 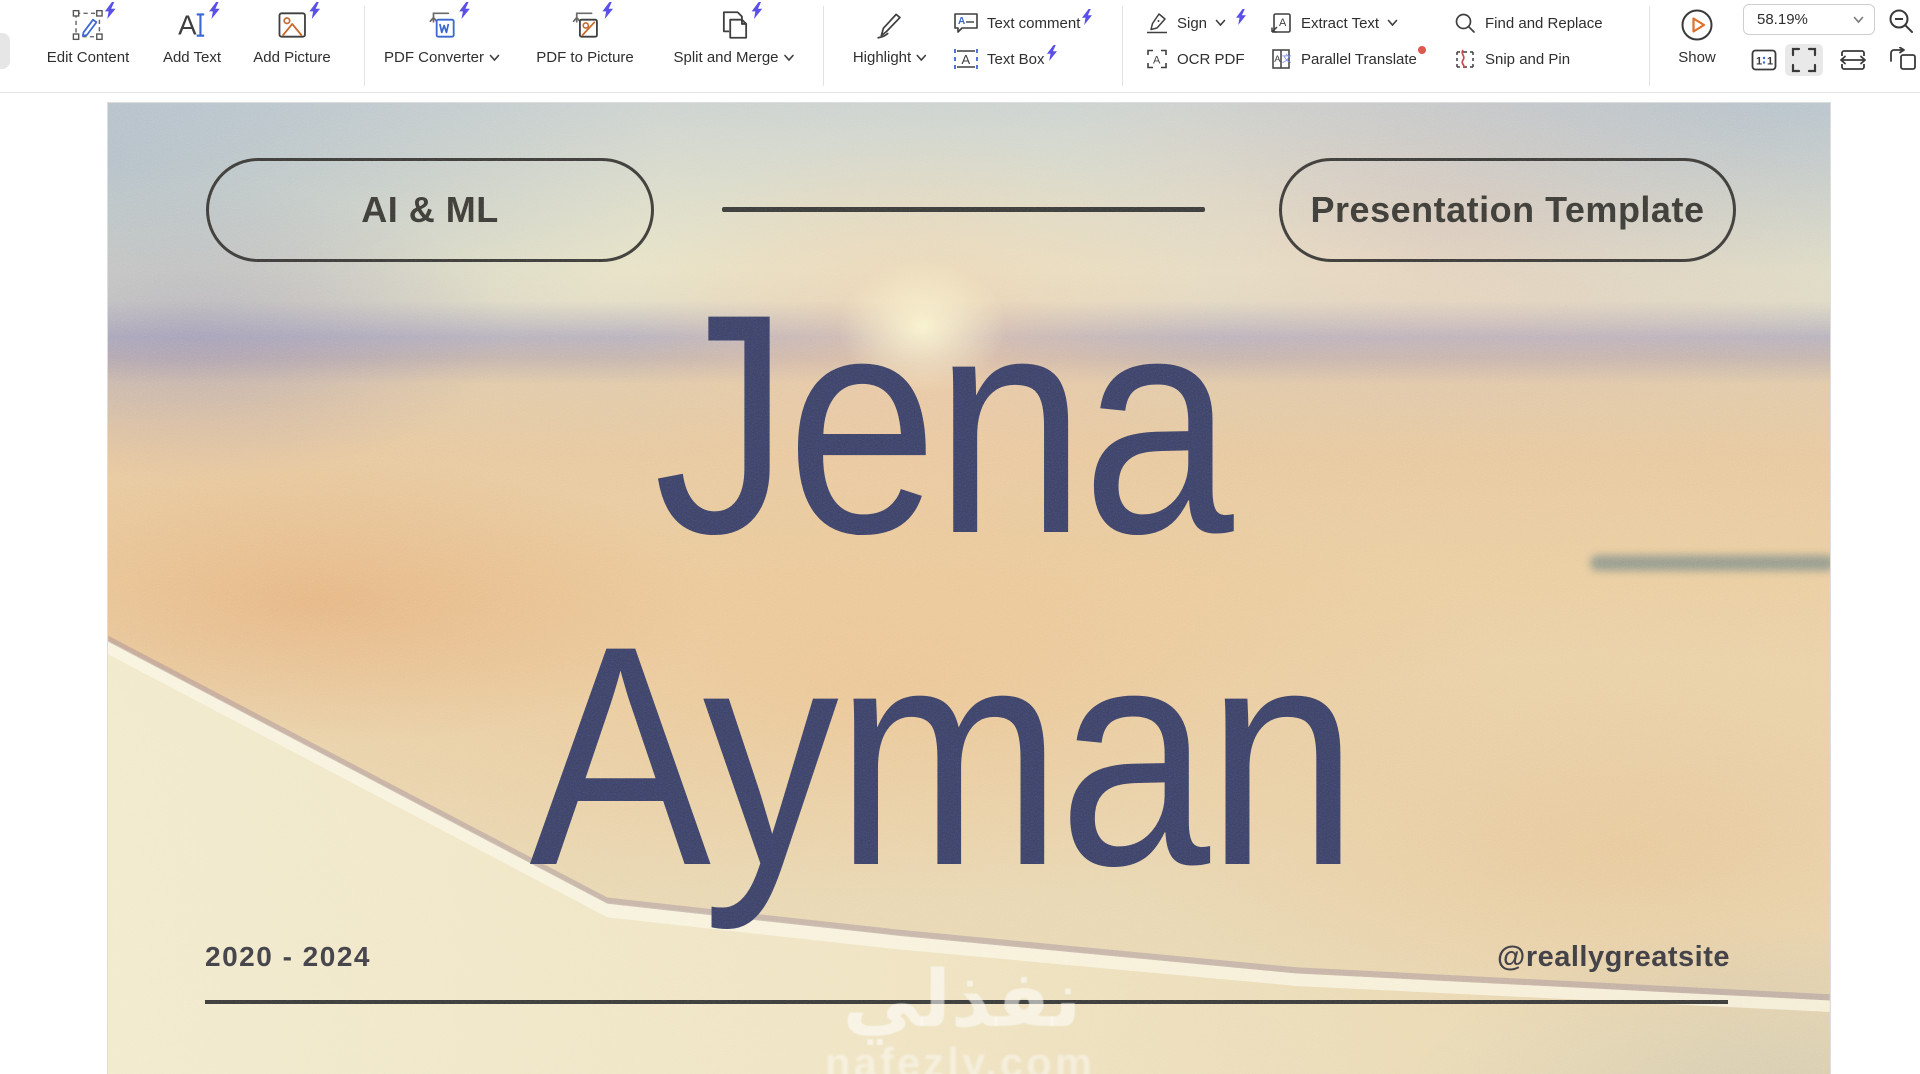 What do you see at coordinates (1340, 23) in the screenshot?
I see `extract-text-label: Extract Text` at bounding box center [1340, 23].